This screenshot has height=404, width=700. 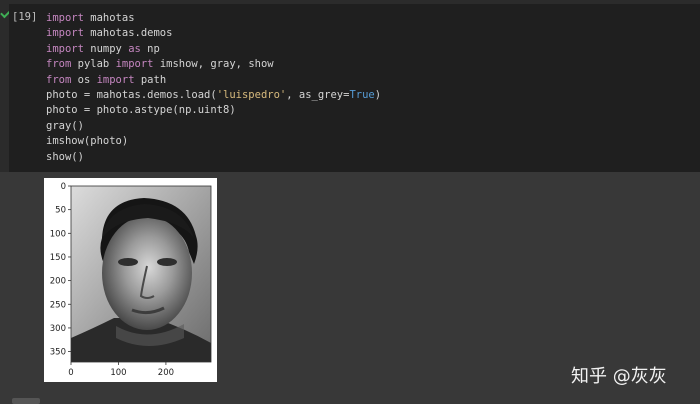 What do you see at coordinates (118, 373) in the screenshot?
I see `x-tick-label: 100` at bounding box center [118, 373].